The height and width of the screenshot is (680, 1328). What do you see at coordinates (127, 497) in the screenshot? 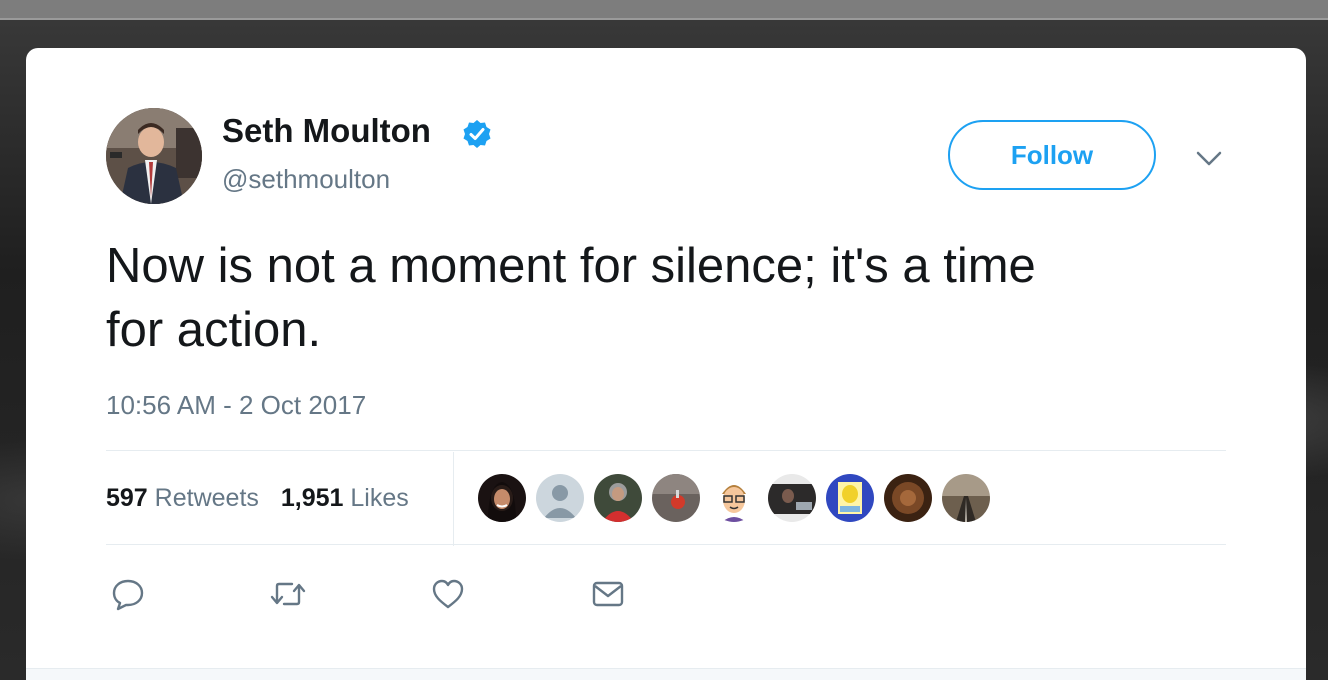
I see `retweets-count: 597` at bounding box center [127, 497].